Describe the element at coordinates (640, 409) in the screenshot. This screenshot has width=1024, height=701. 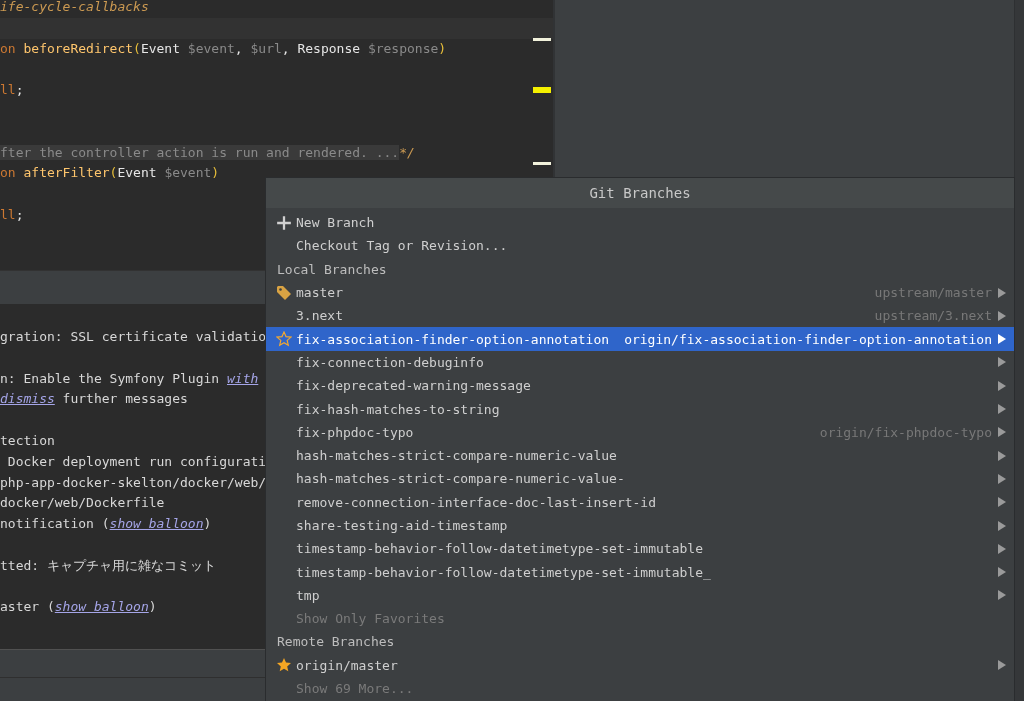
I see `branch-item: fix-hash-matches-to-string` at that location.